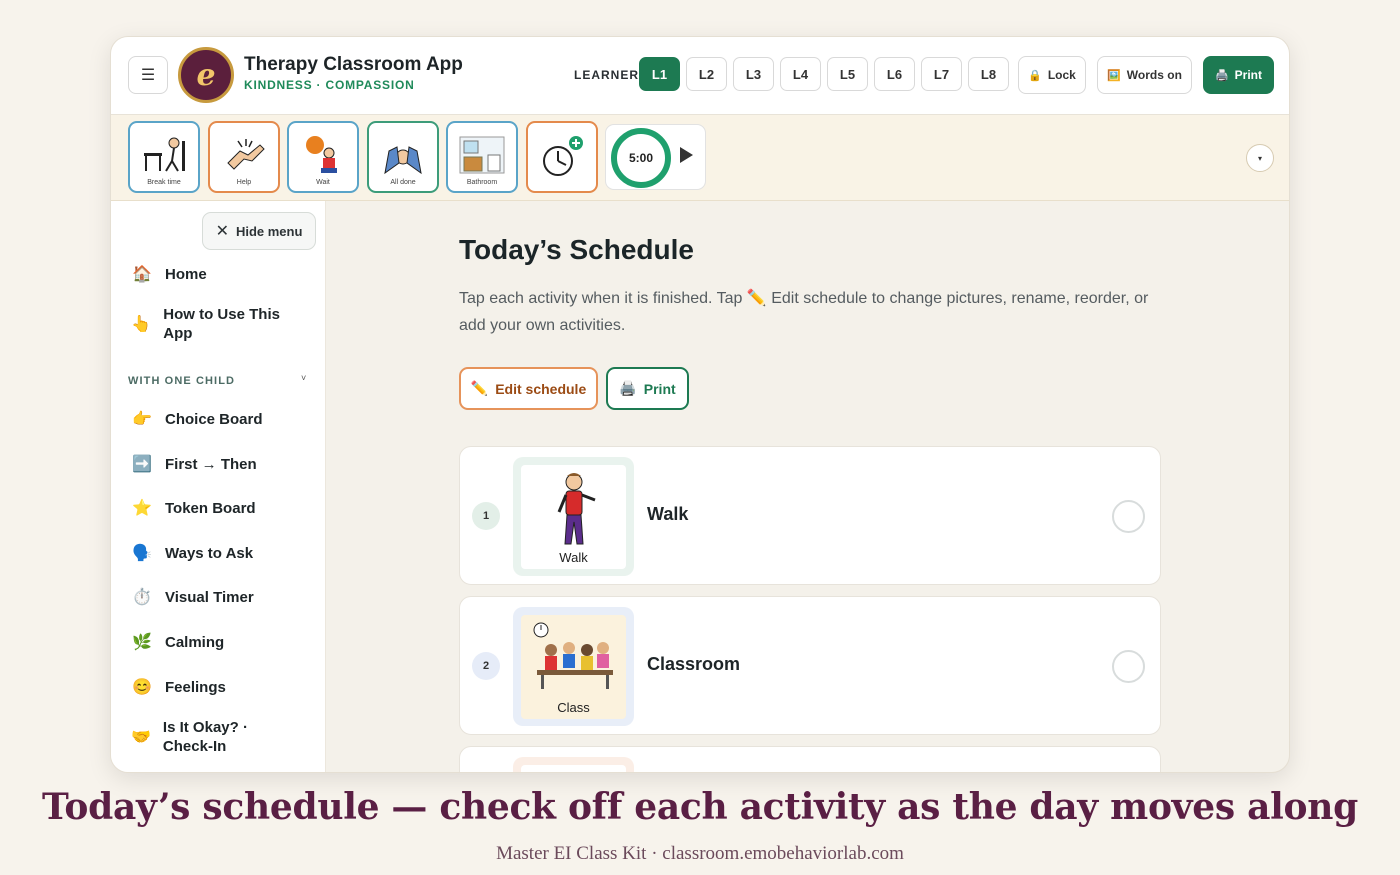  I want to click on hide-menu-label: Hide menu, so click(269, 231).